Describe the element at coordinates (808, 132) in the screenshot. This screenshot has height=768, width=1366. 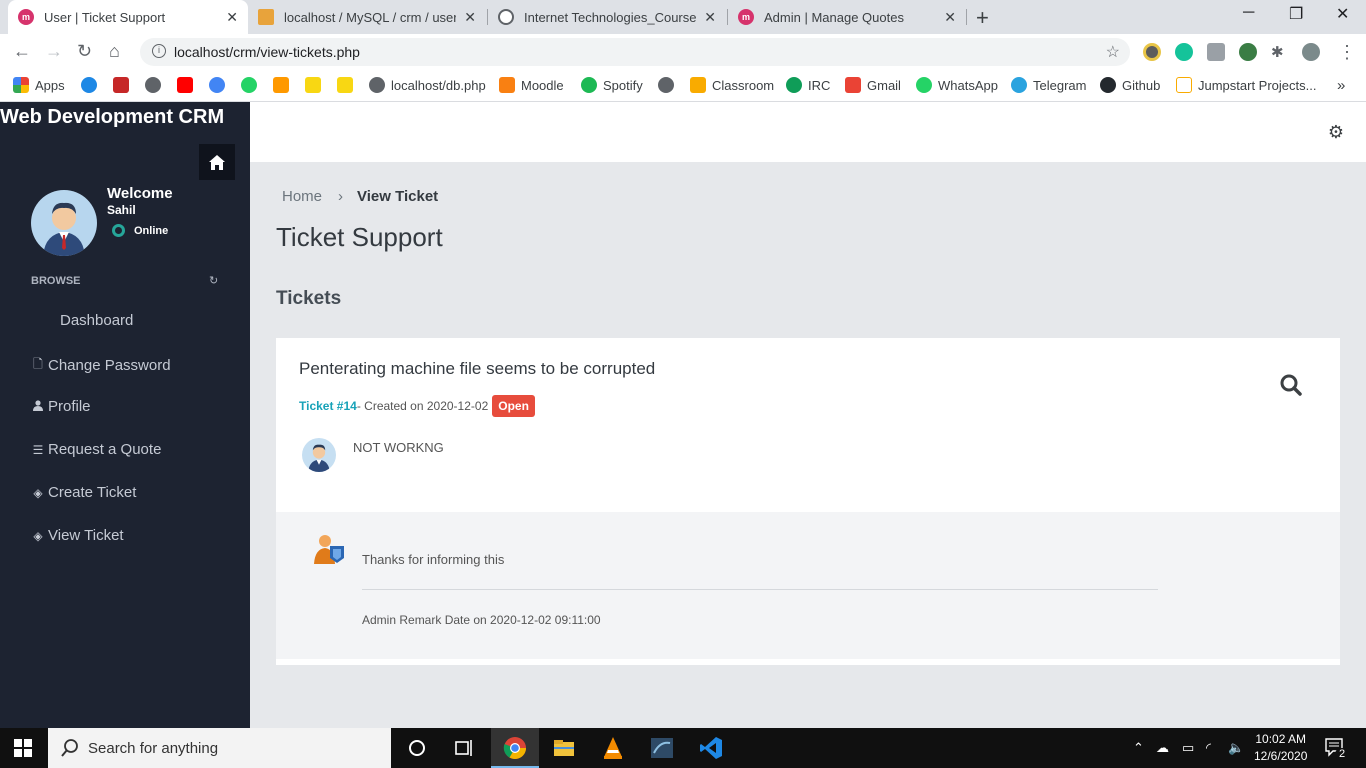
I see `header-bar: ⚙` at that location.